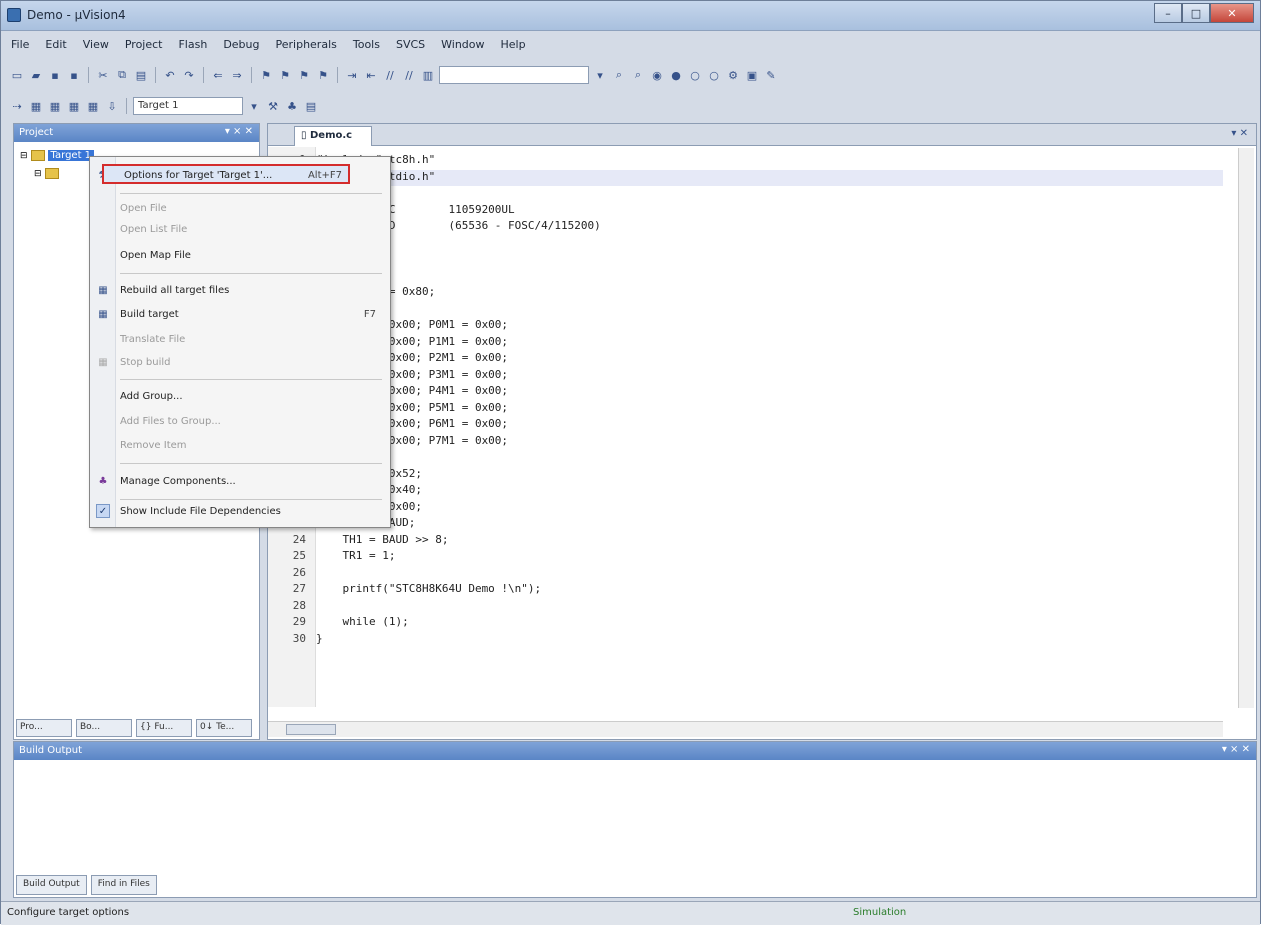  What do you see at coordinates (366, 44) in the screenshot?
I see `menu-tools: Tools` at bounding box center [366, 44].